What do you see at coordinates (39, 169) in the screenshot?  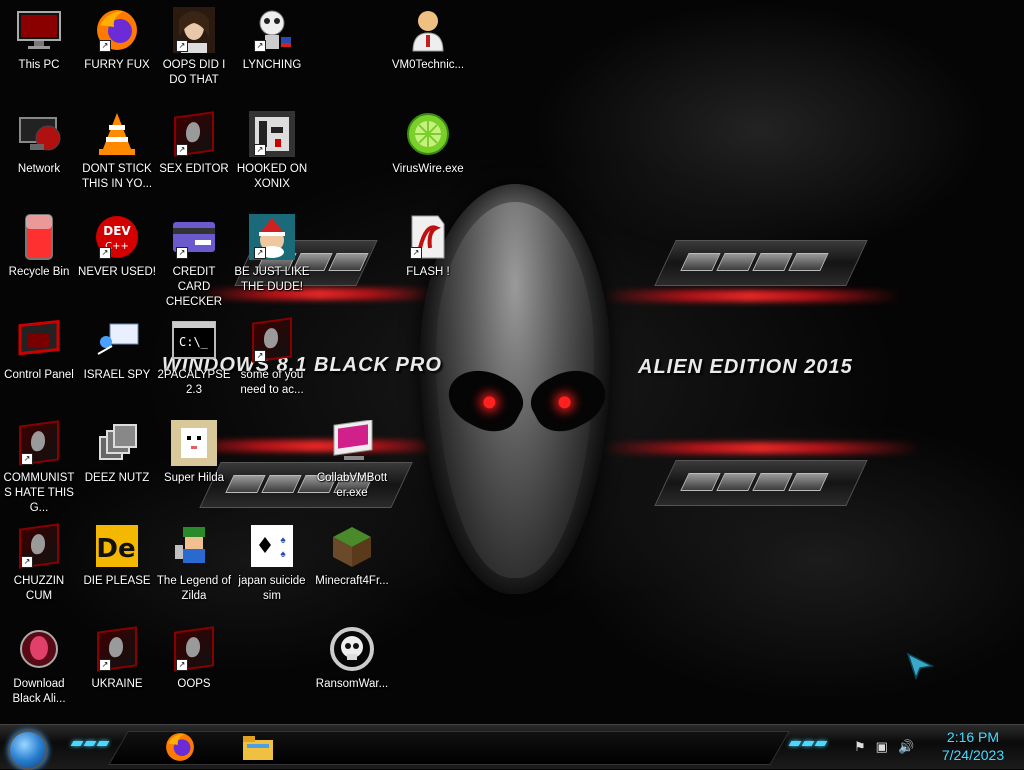 I see `desktop-icon-label: Network` at bounding box center [39, 169].